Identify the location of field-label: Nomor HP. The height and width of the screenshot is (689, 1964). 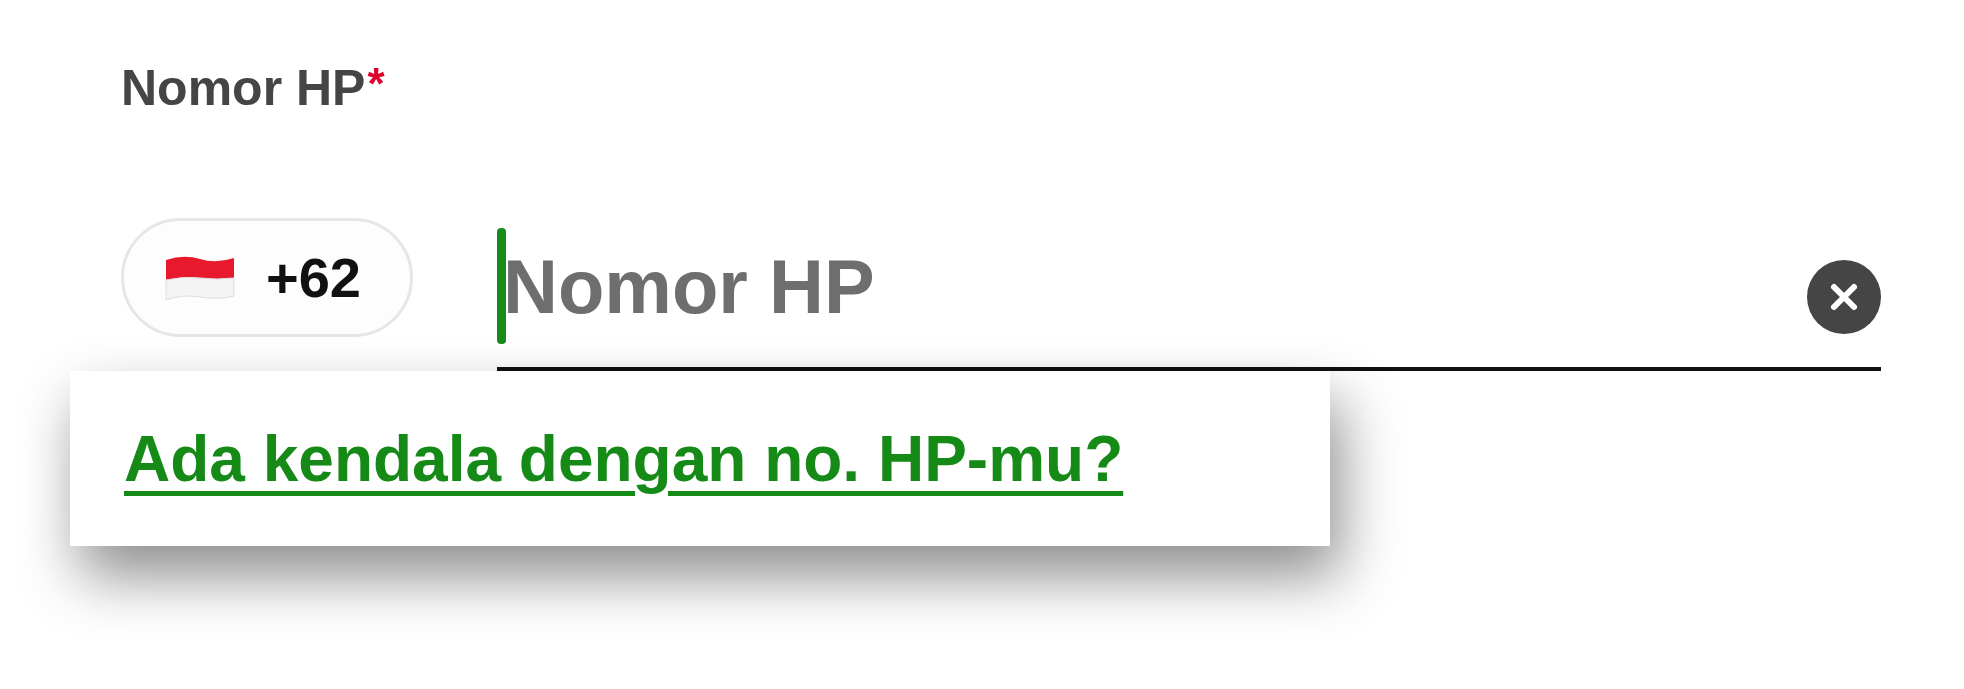
(243, 88).